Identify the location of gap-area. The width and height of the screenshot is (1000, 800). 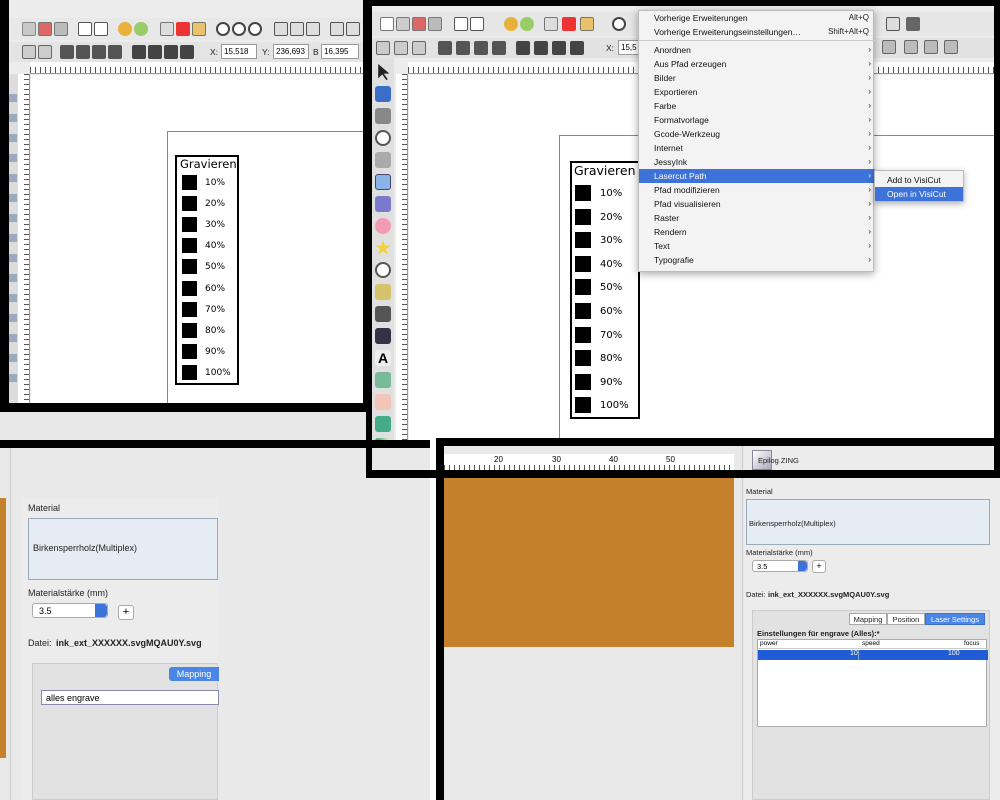
(183, 426).